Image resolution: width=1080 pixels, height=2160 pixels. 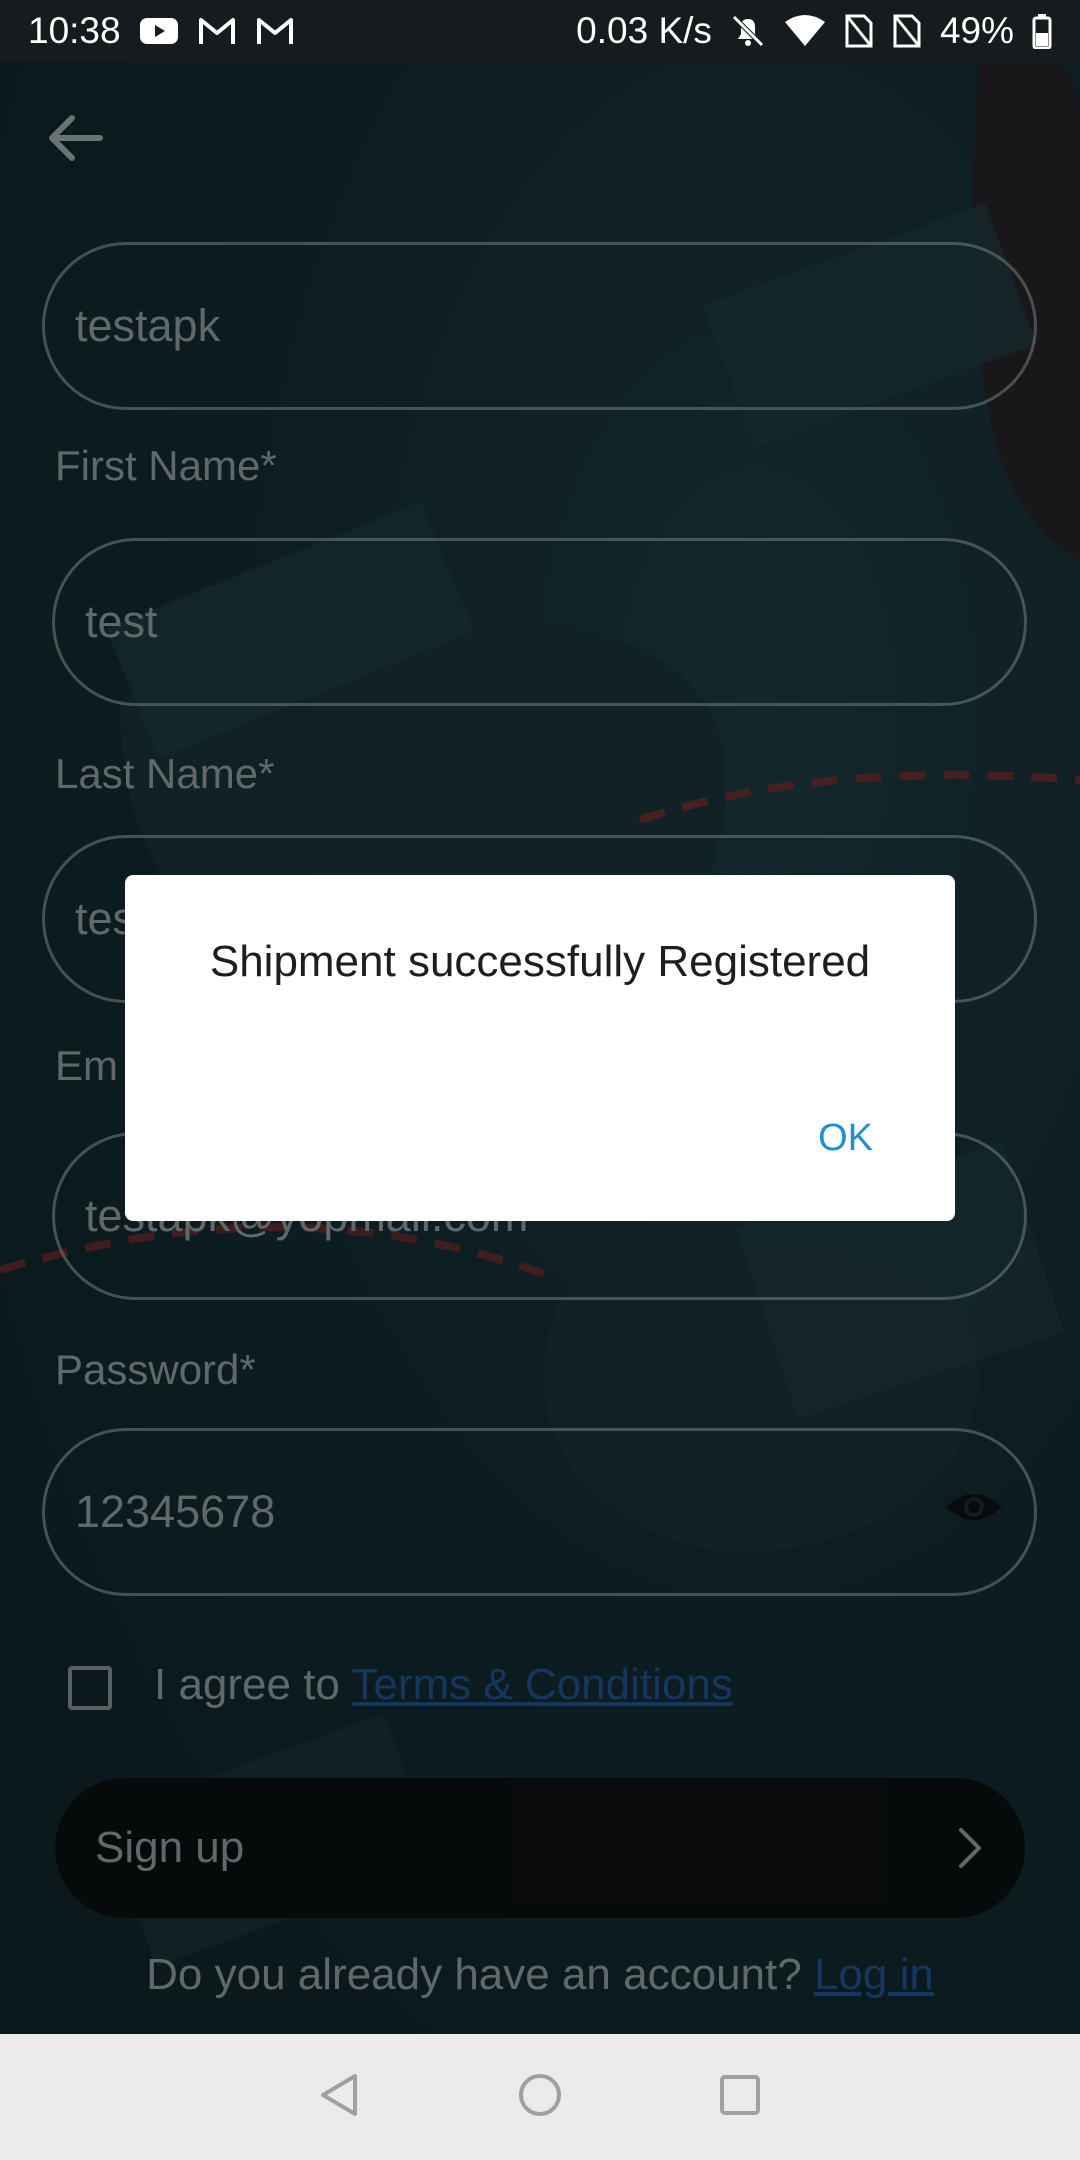 I want to click on ok-button: OK, so click(x=845, y=1138).